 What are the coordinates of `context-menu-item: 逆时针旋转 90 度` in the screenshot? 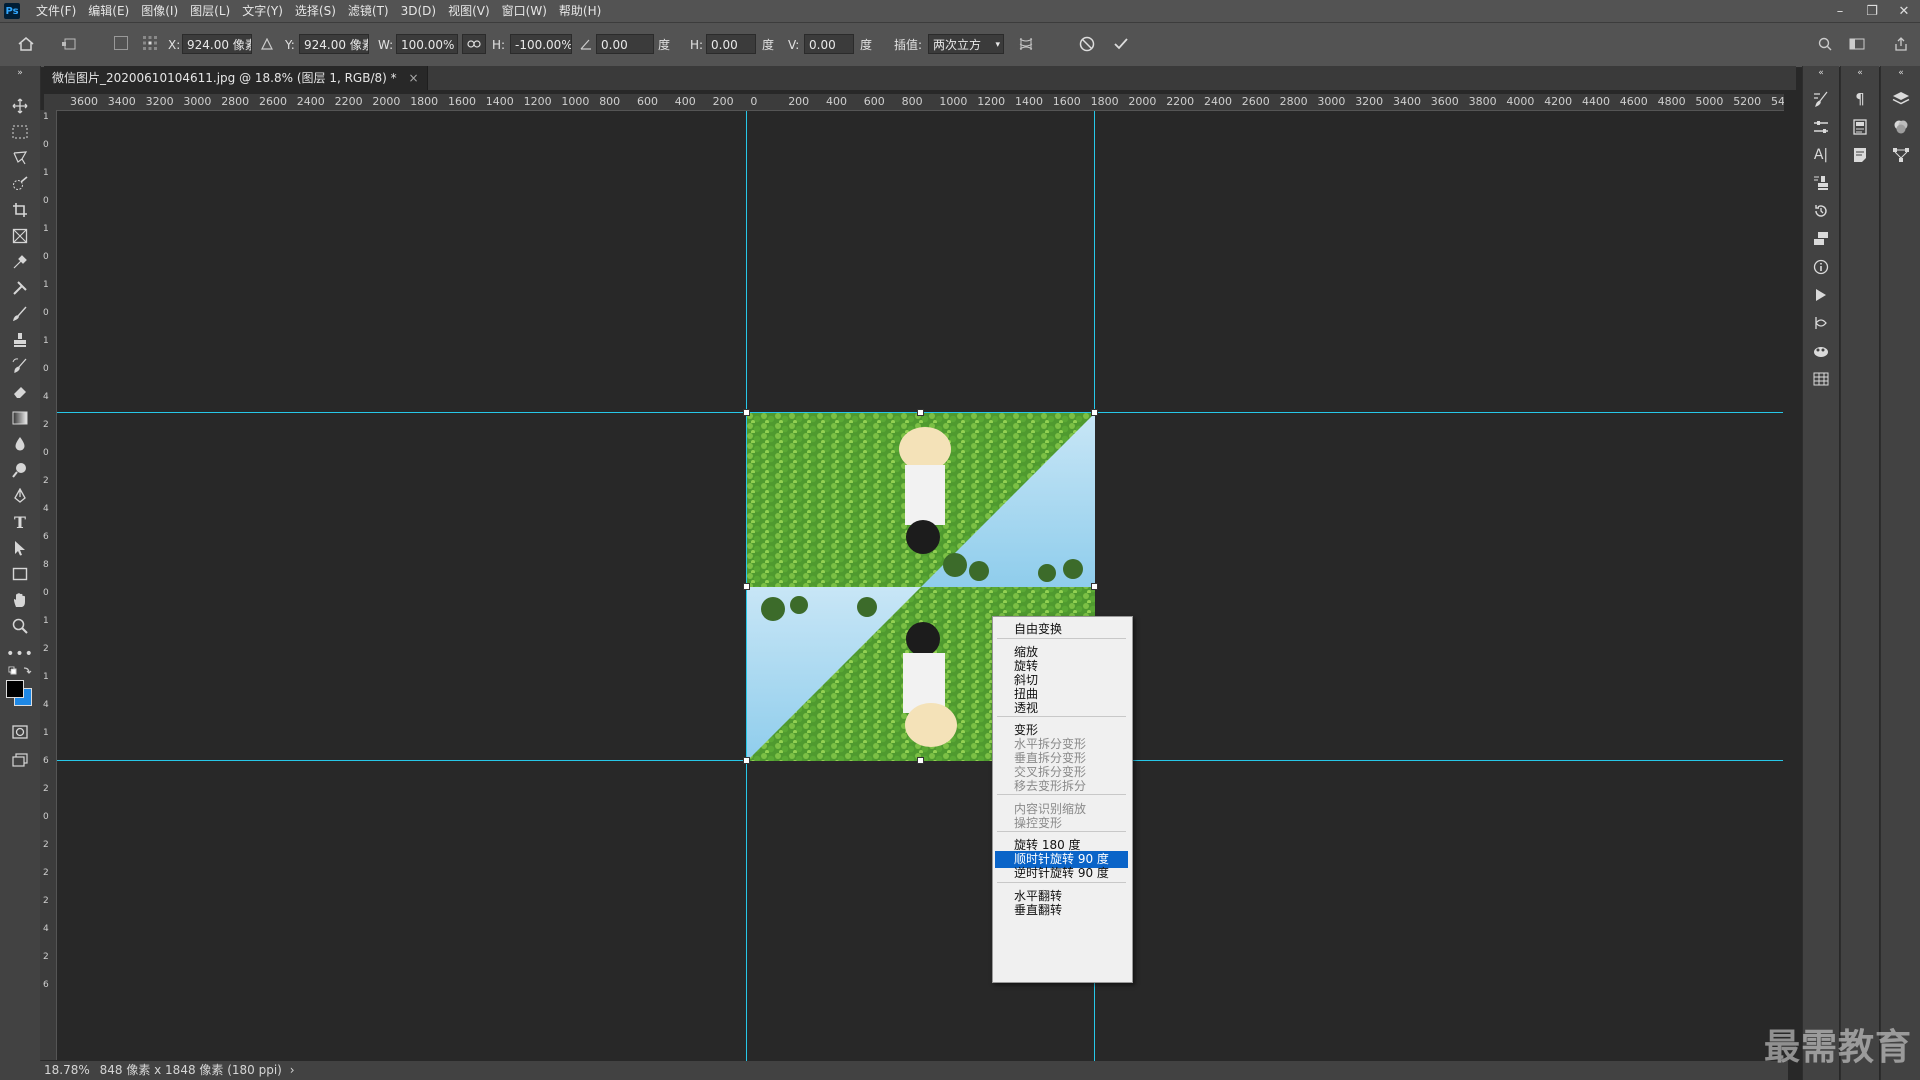 It's located at (1061, 873).